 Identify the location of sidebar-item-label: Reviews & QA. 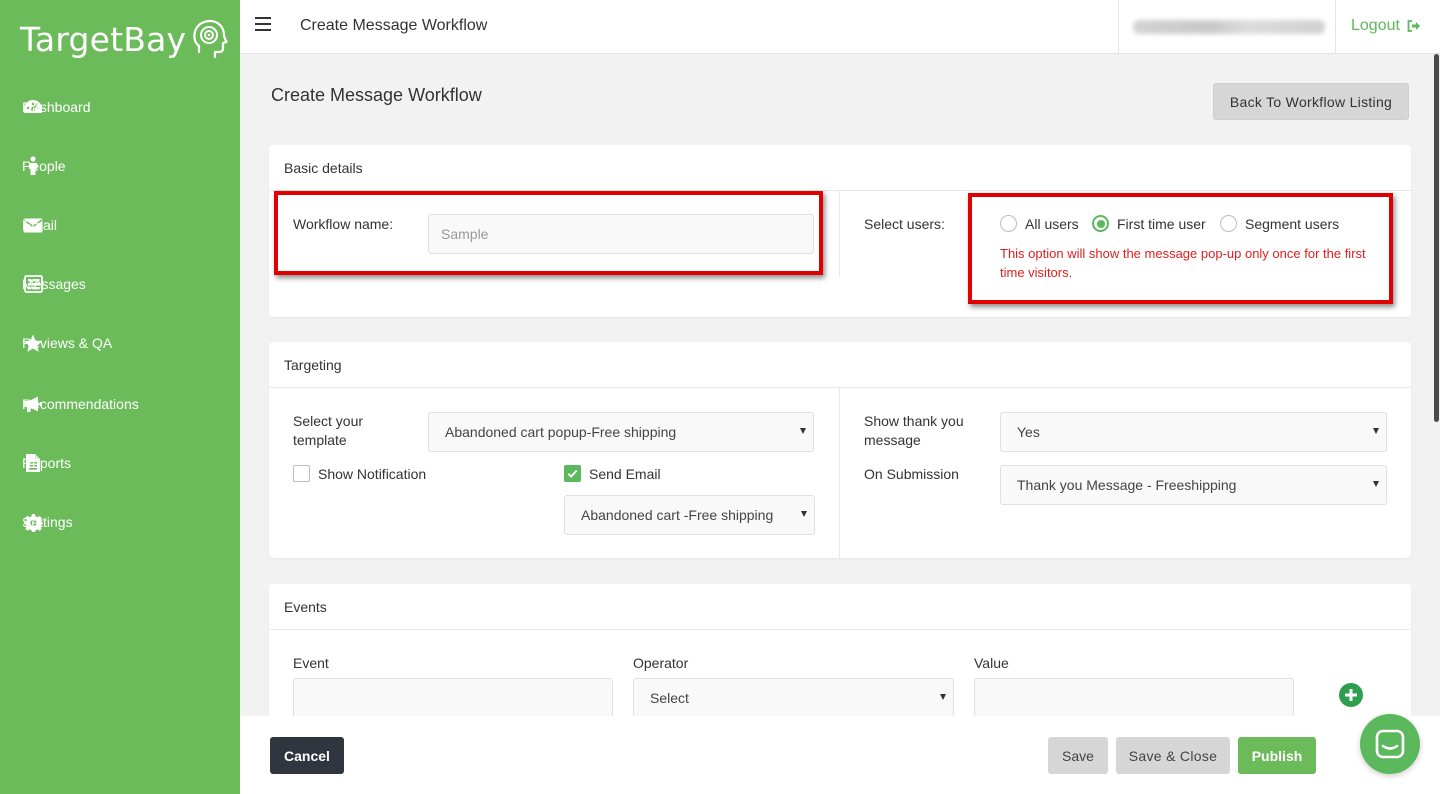
(67, 342).